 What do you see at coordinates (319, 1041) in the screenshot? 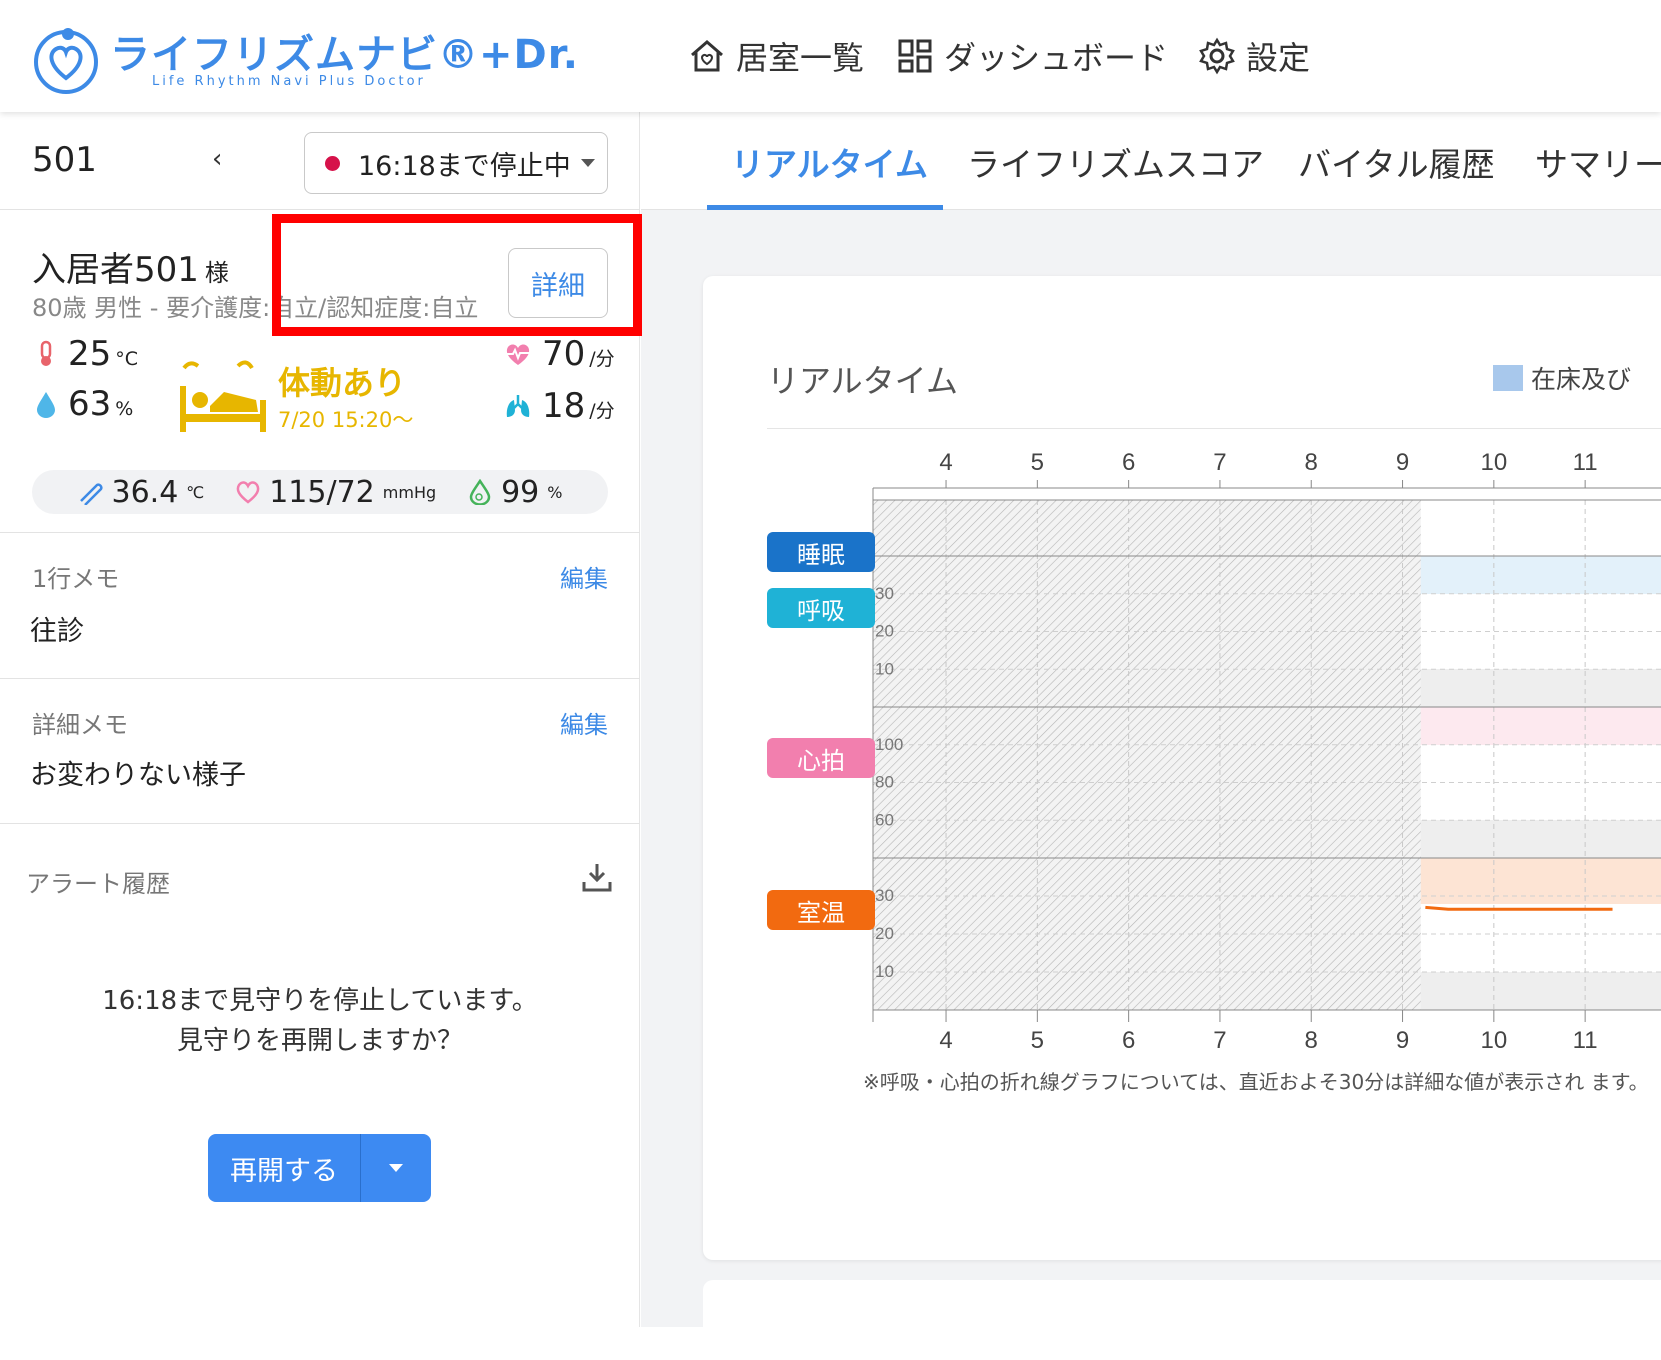
I see `pause-message-line2: 見守りを再開しますか？` at bounding box center [319, 1041].